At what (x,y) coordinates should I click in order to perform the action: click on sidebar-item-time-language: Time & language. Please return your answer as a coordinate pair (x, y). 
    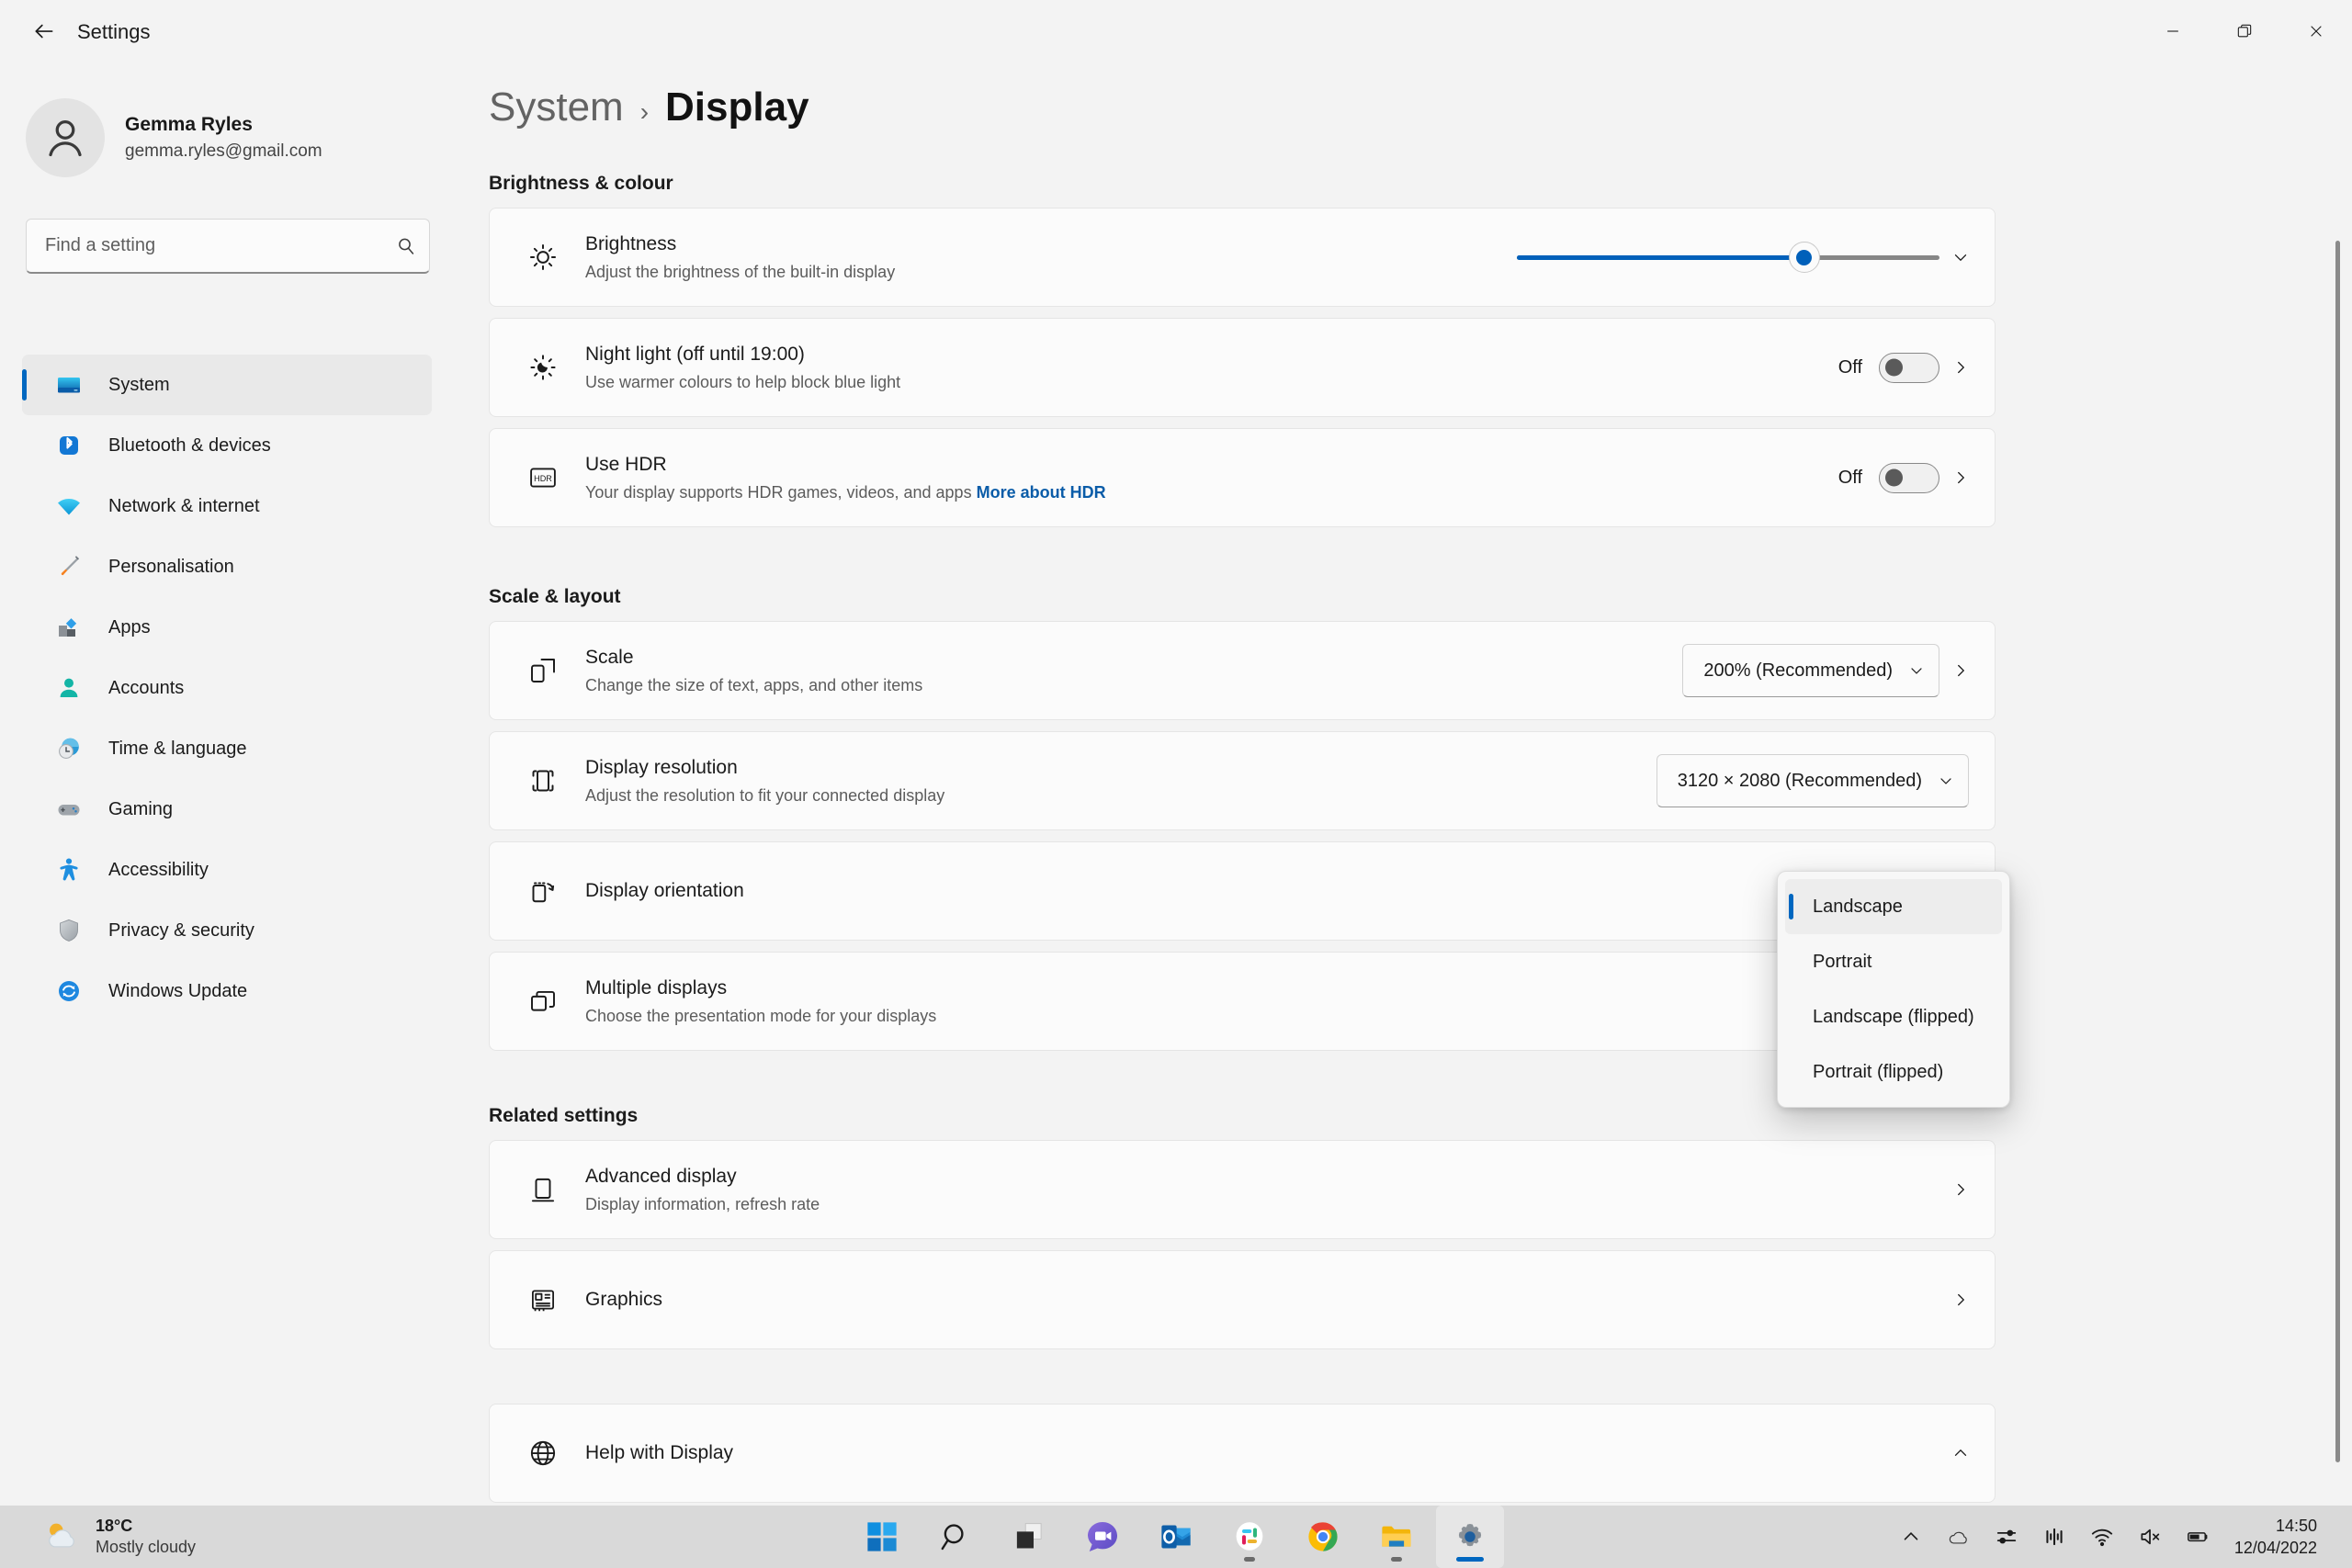
    Looking at the image, I should click on (227, 749).